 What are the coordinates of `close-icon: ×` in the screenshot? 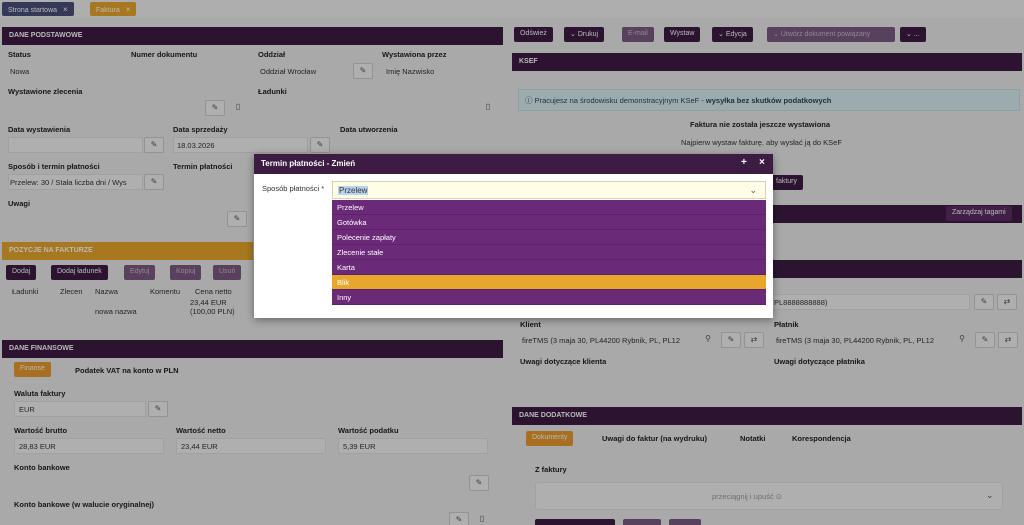 It's located at (762, 162).